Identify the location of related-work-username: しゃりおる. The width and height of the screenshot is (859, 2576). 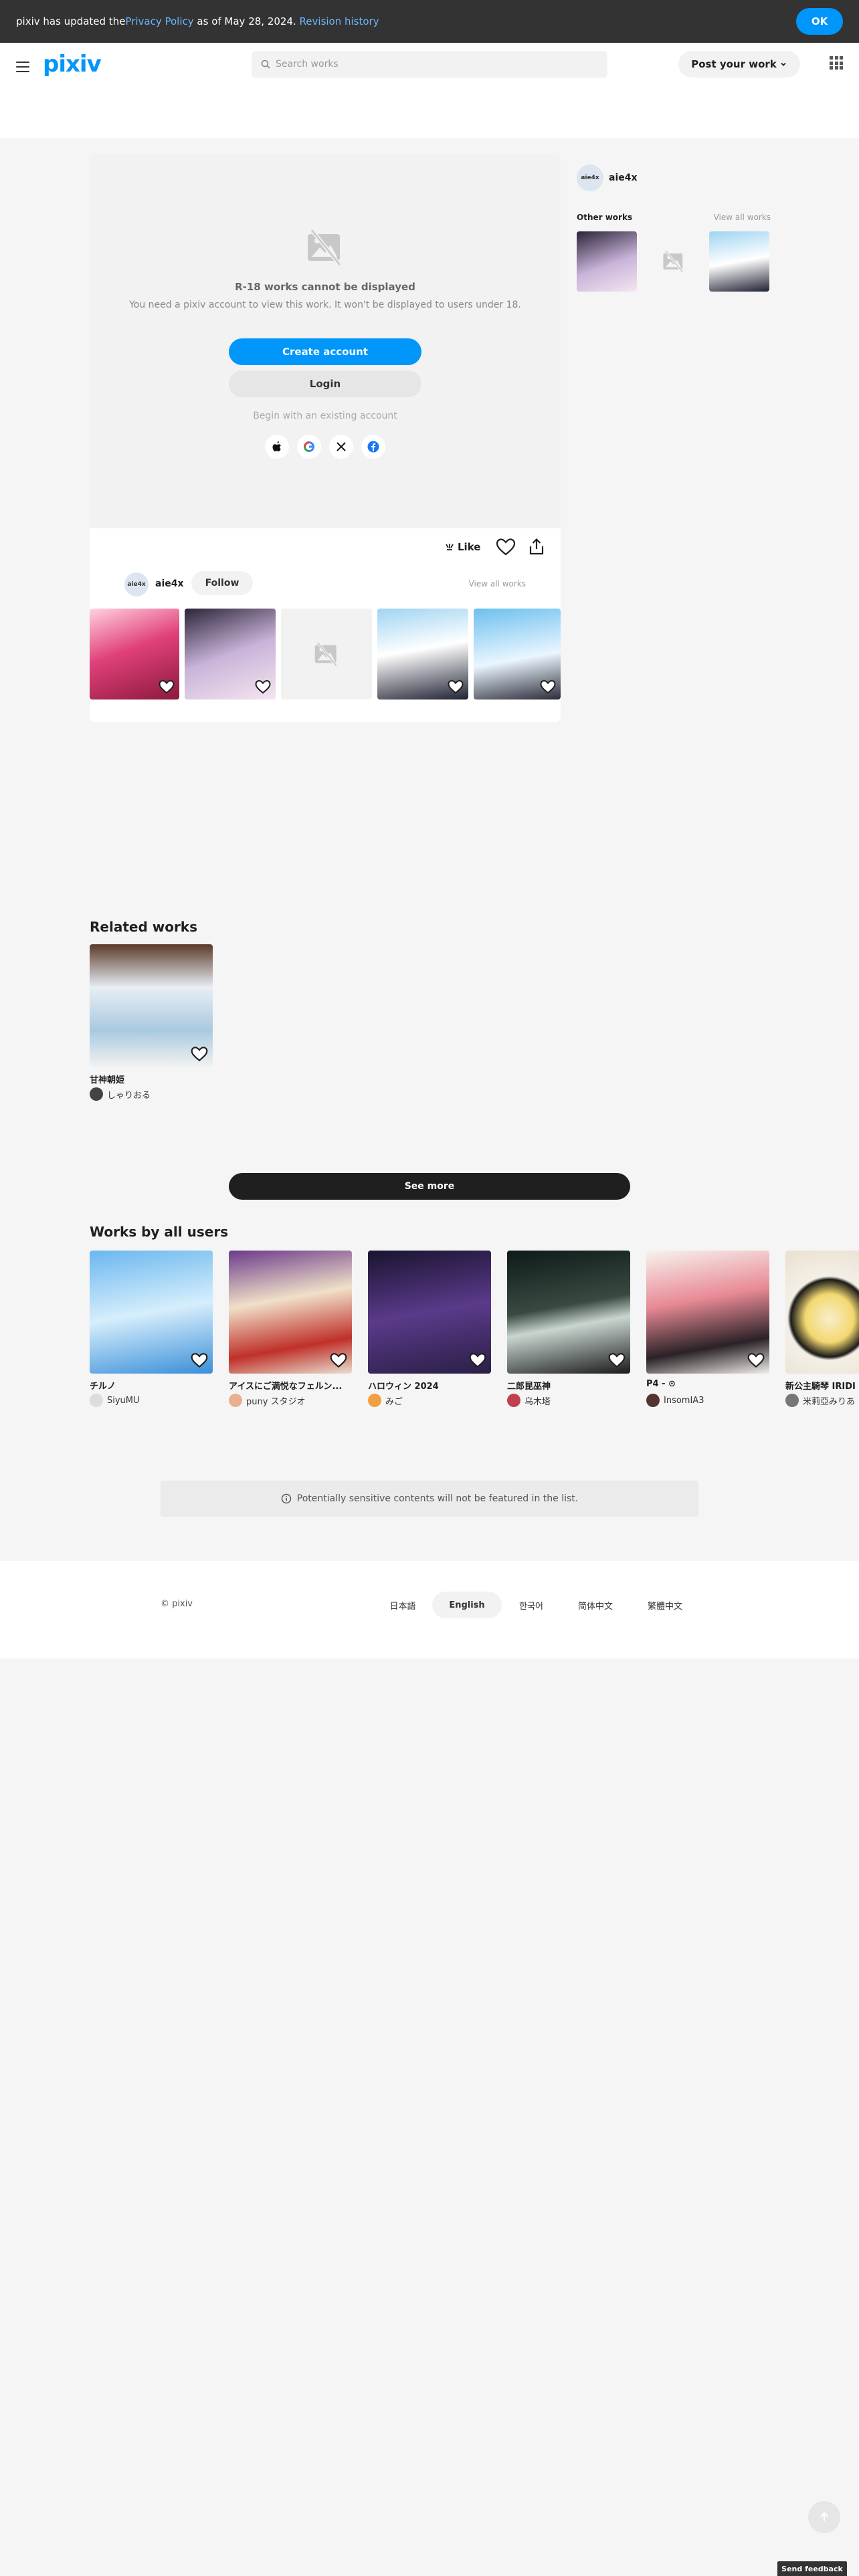
(129, 1095).